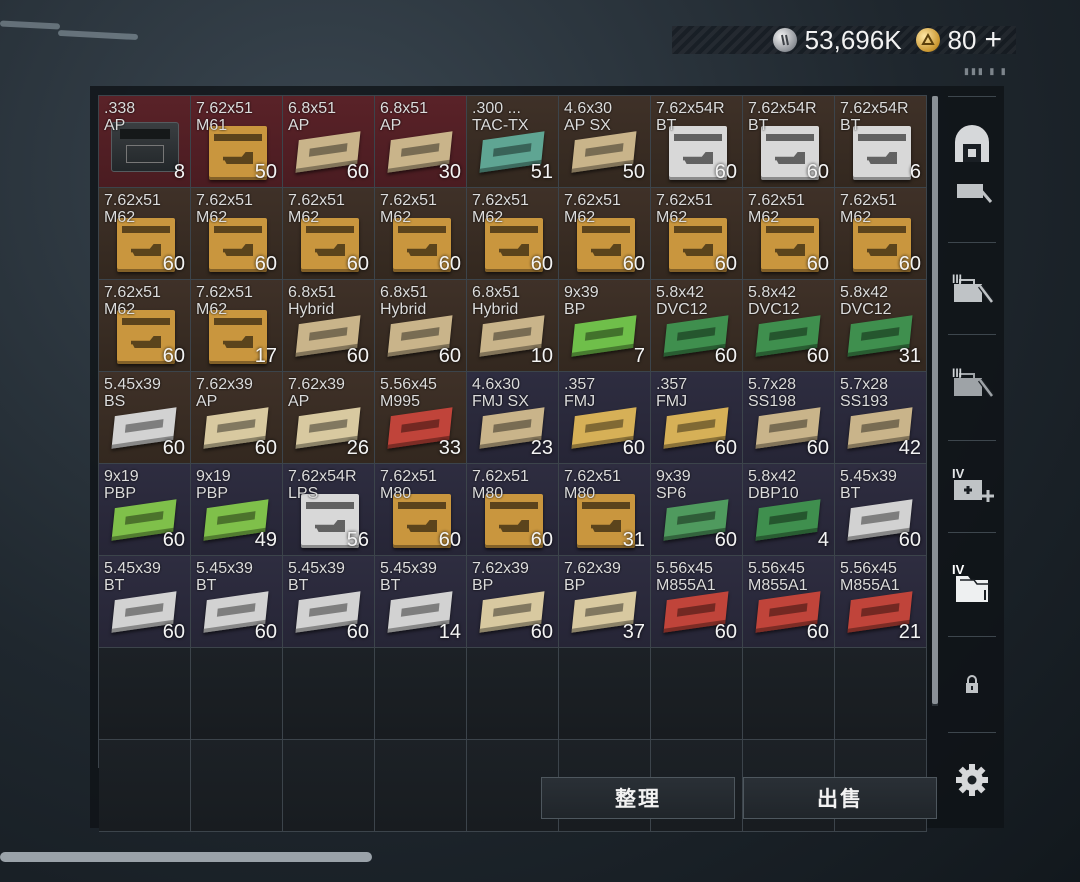 This screenshot has width=1080, height=882. Describe the element at coordinates (237, 142) in the screenshot. I see `stash-cell: 7.62x51 M61 50` at that location.